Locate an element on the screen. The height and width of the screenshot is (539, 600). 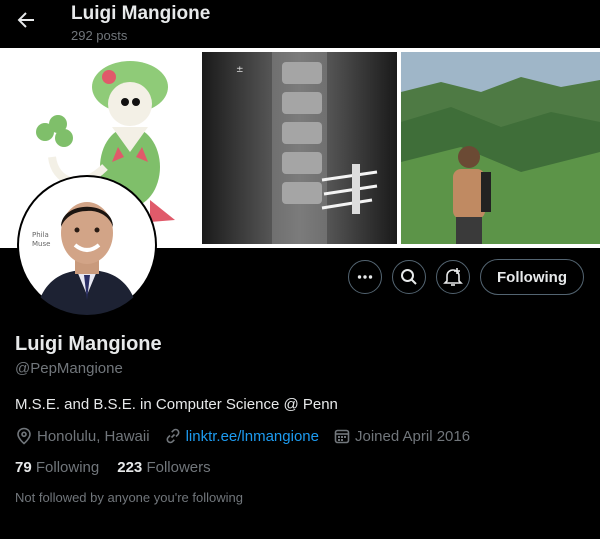
profile-header: Luigi Mangione 292 posts is located at coordinates (300, 24).